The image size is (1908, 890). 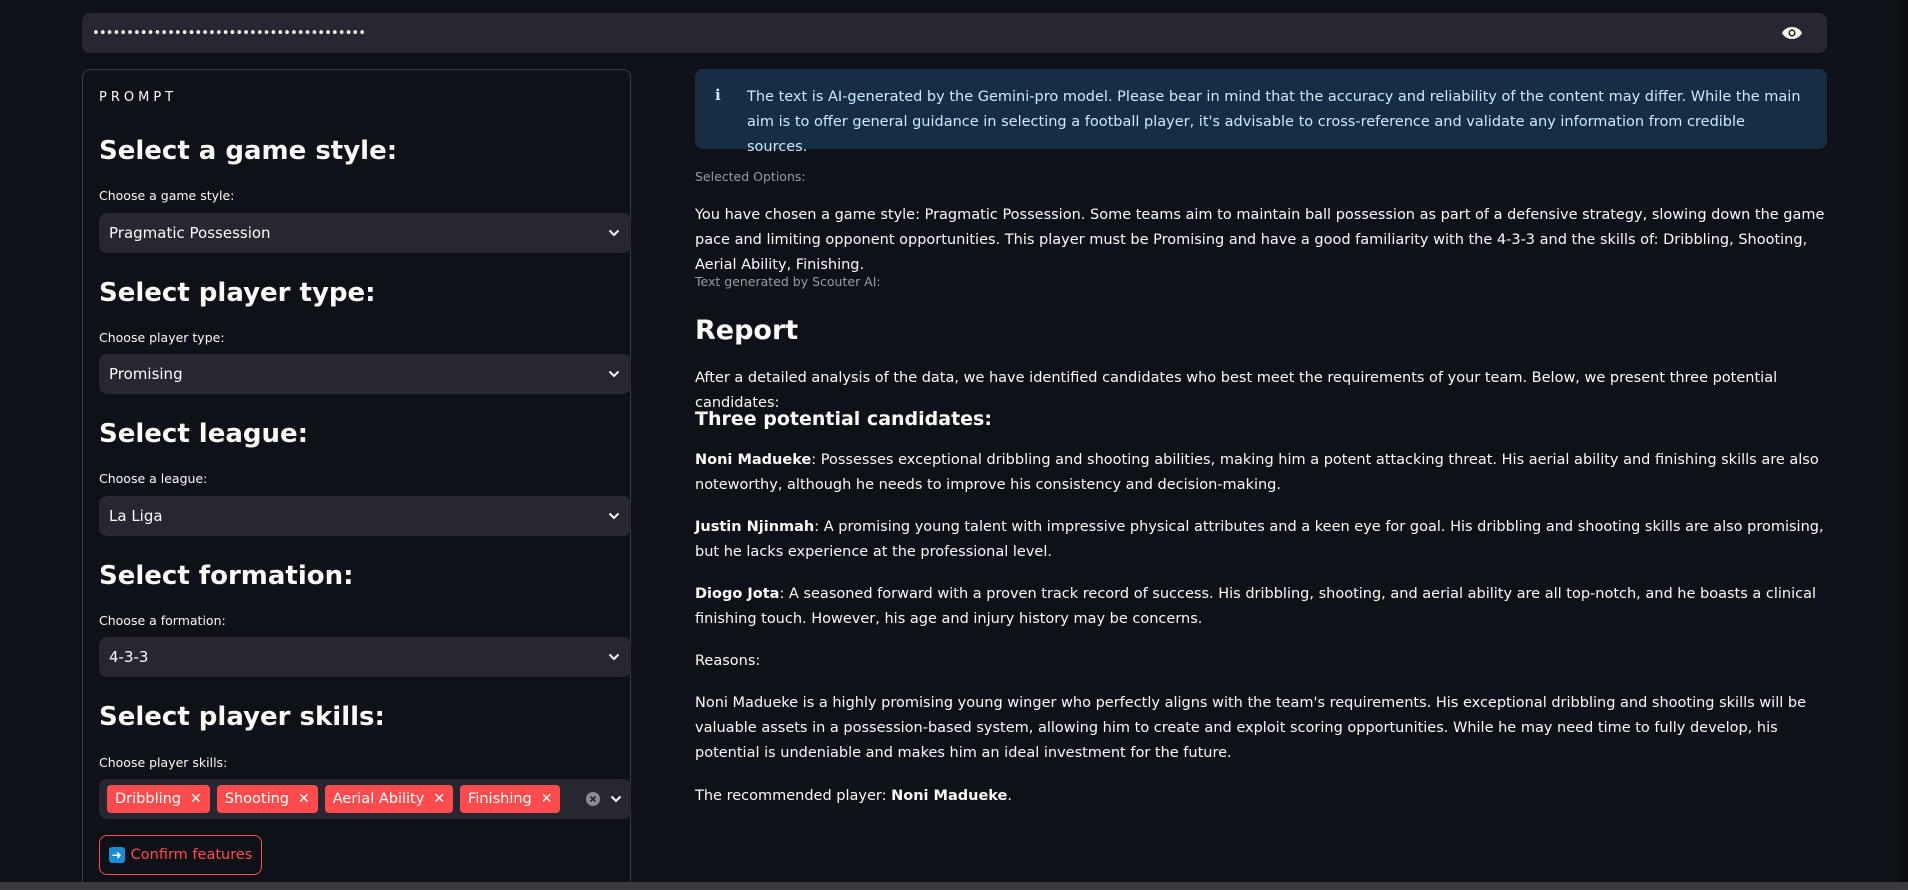 I want to click on player-type-value: Promising, so click(x=146, y=374).